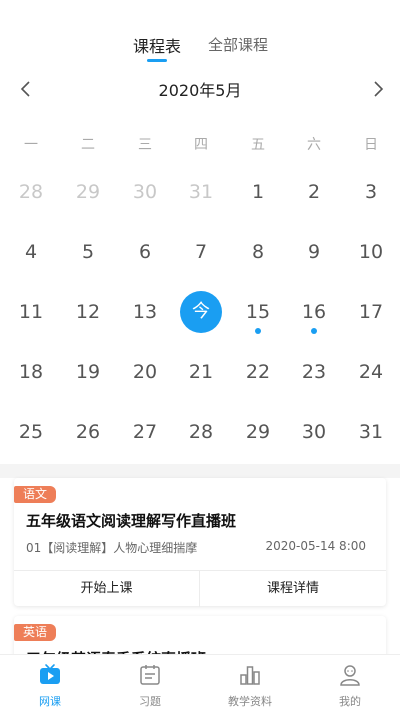  What do you see at coordinates (200, 471) in the screenshot?
I see `section-divider` at bounding box center [200, 471].